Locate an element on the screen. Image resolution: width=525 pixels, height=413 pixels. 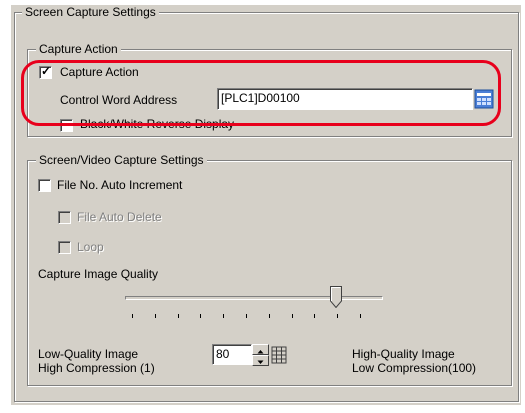
spin-down-button is located at coordinates (260, 360).